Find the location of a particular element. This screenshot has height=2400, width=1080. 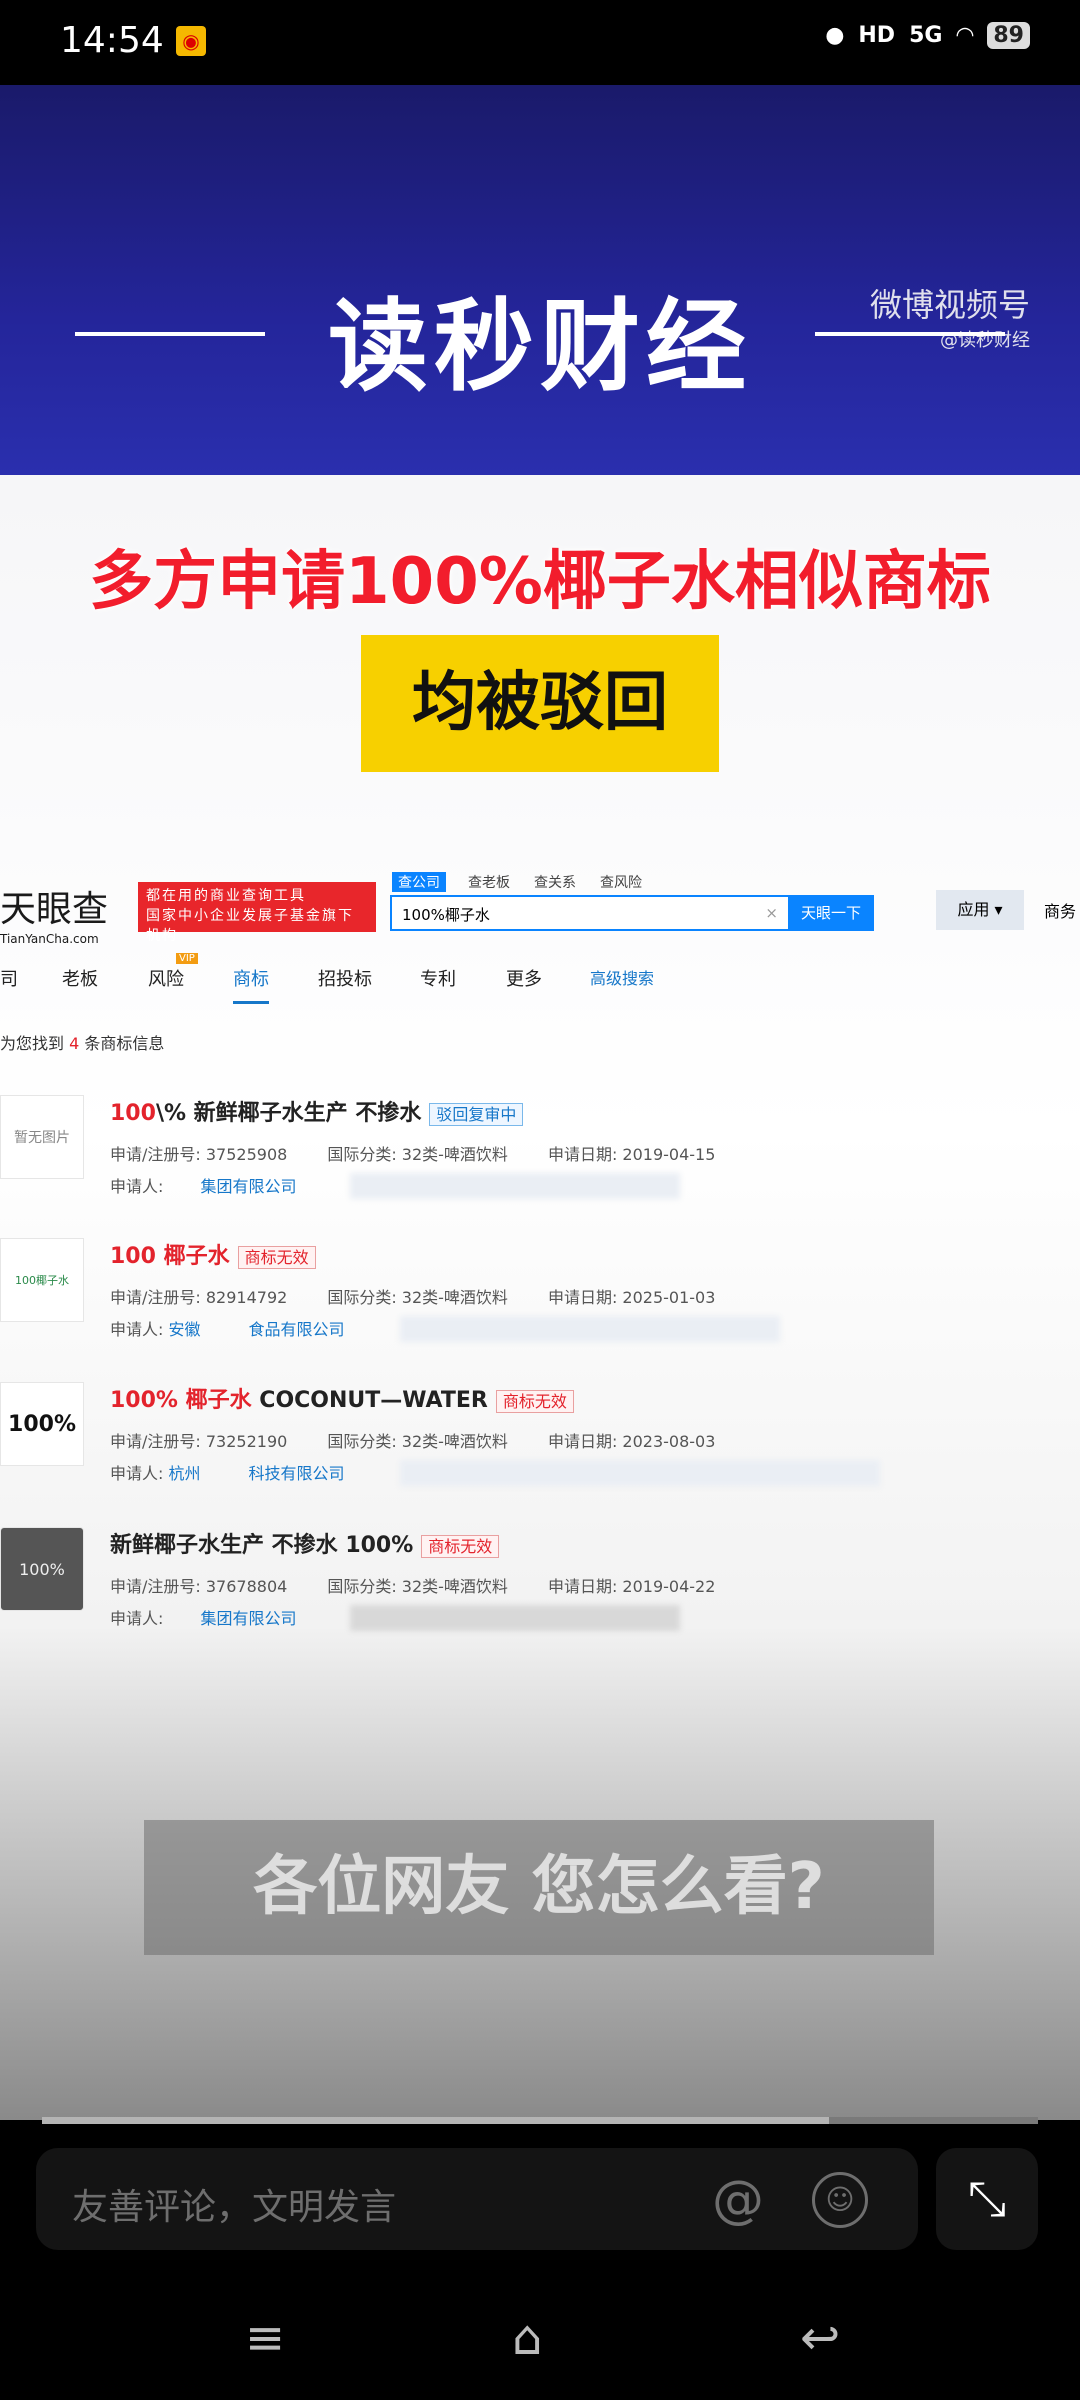

video-progress-bar is located at coordinates (540, 2120).